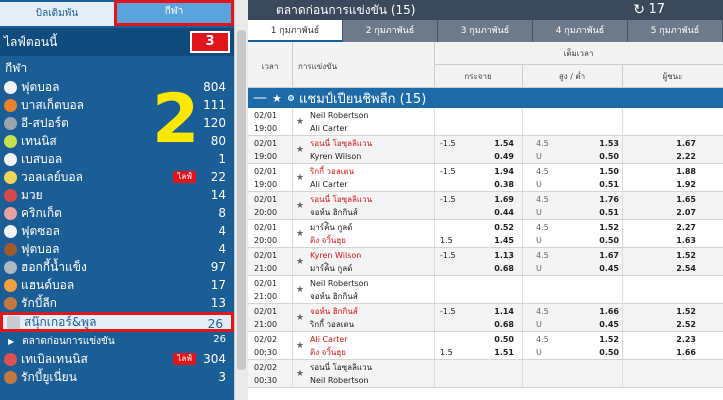  I want to click on sport-item: ฟุตซอล 4, so click(117, 231).